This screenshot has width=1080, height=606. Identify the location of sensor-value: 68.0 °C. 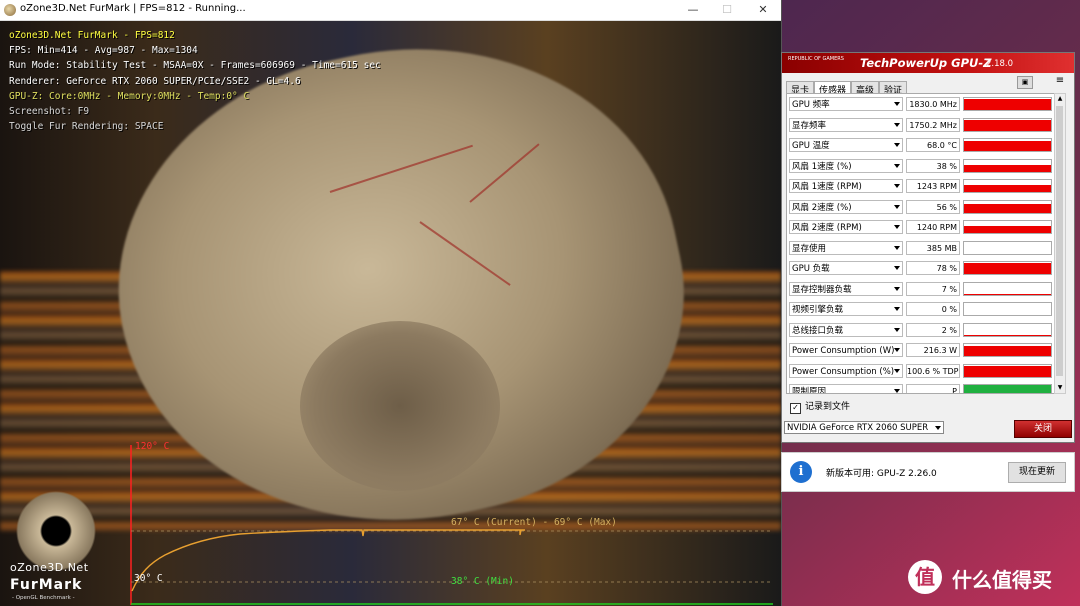
(933, 145).